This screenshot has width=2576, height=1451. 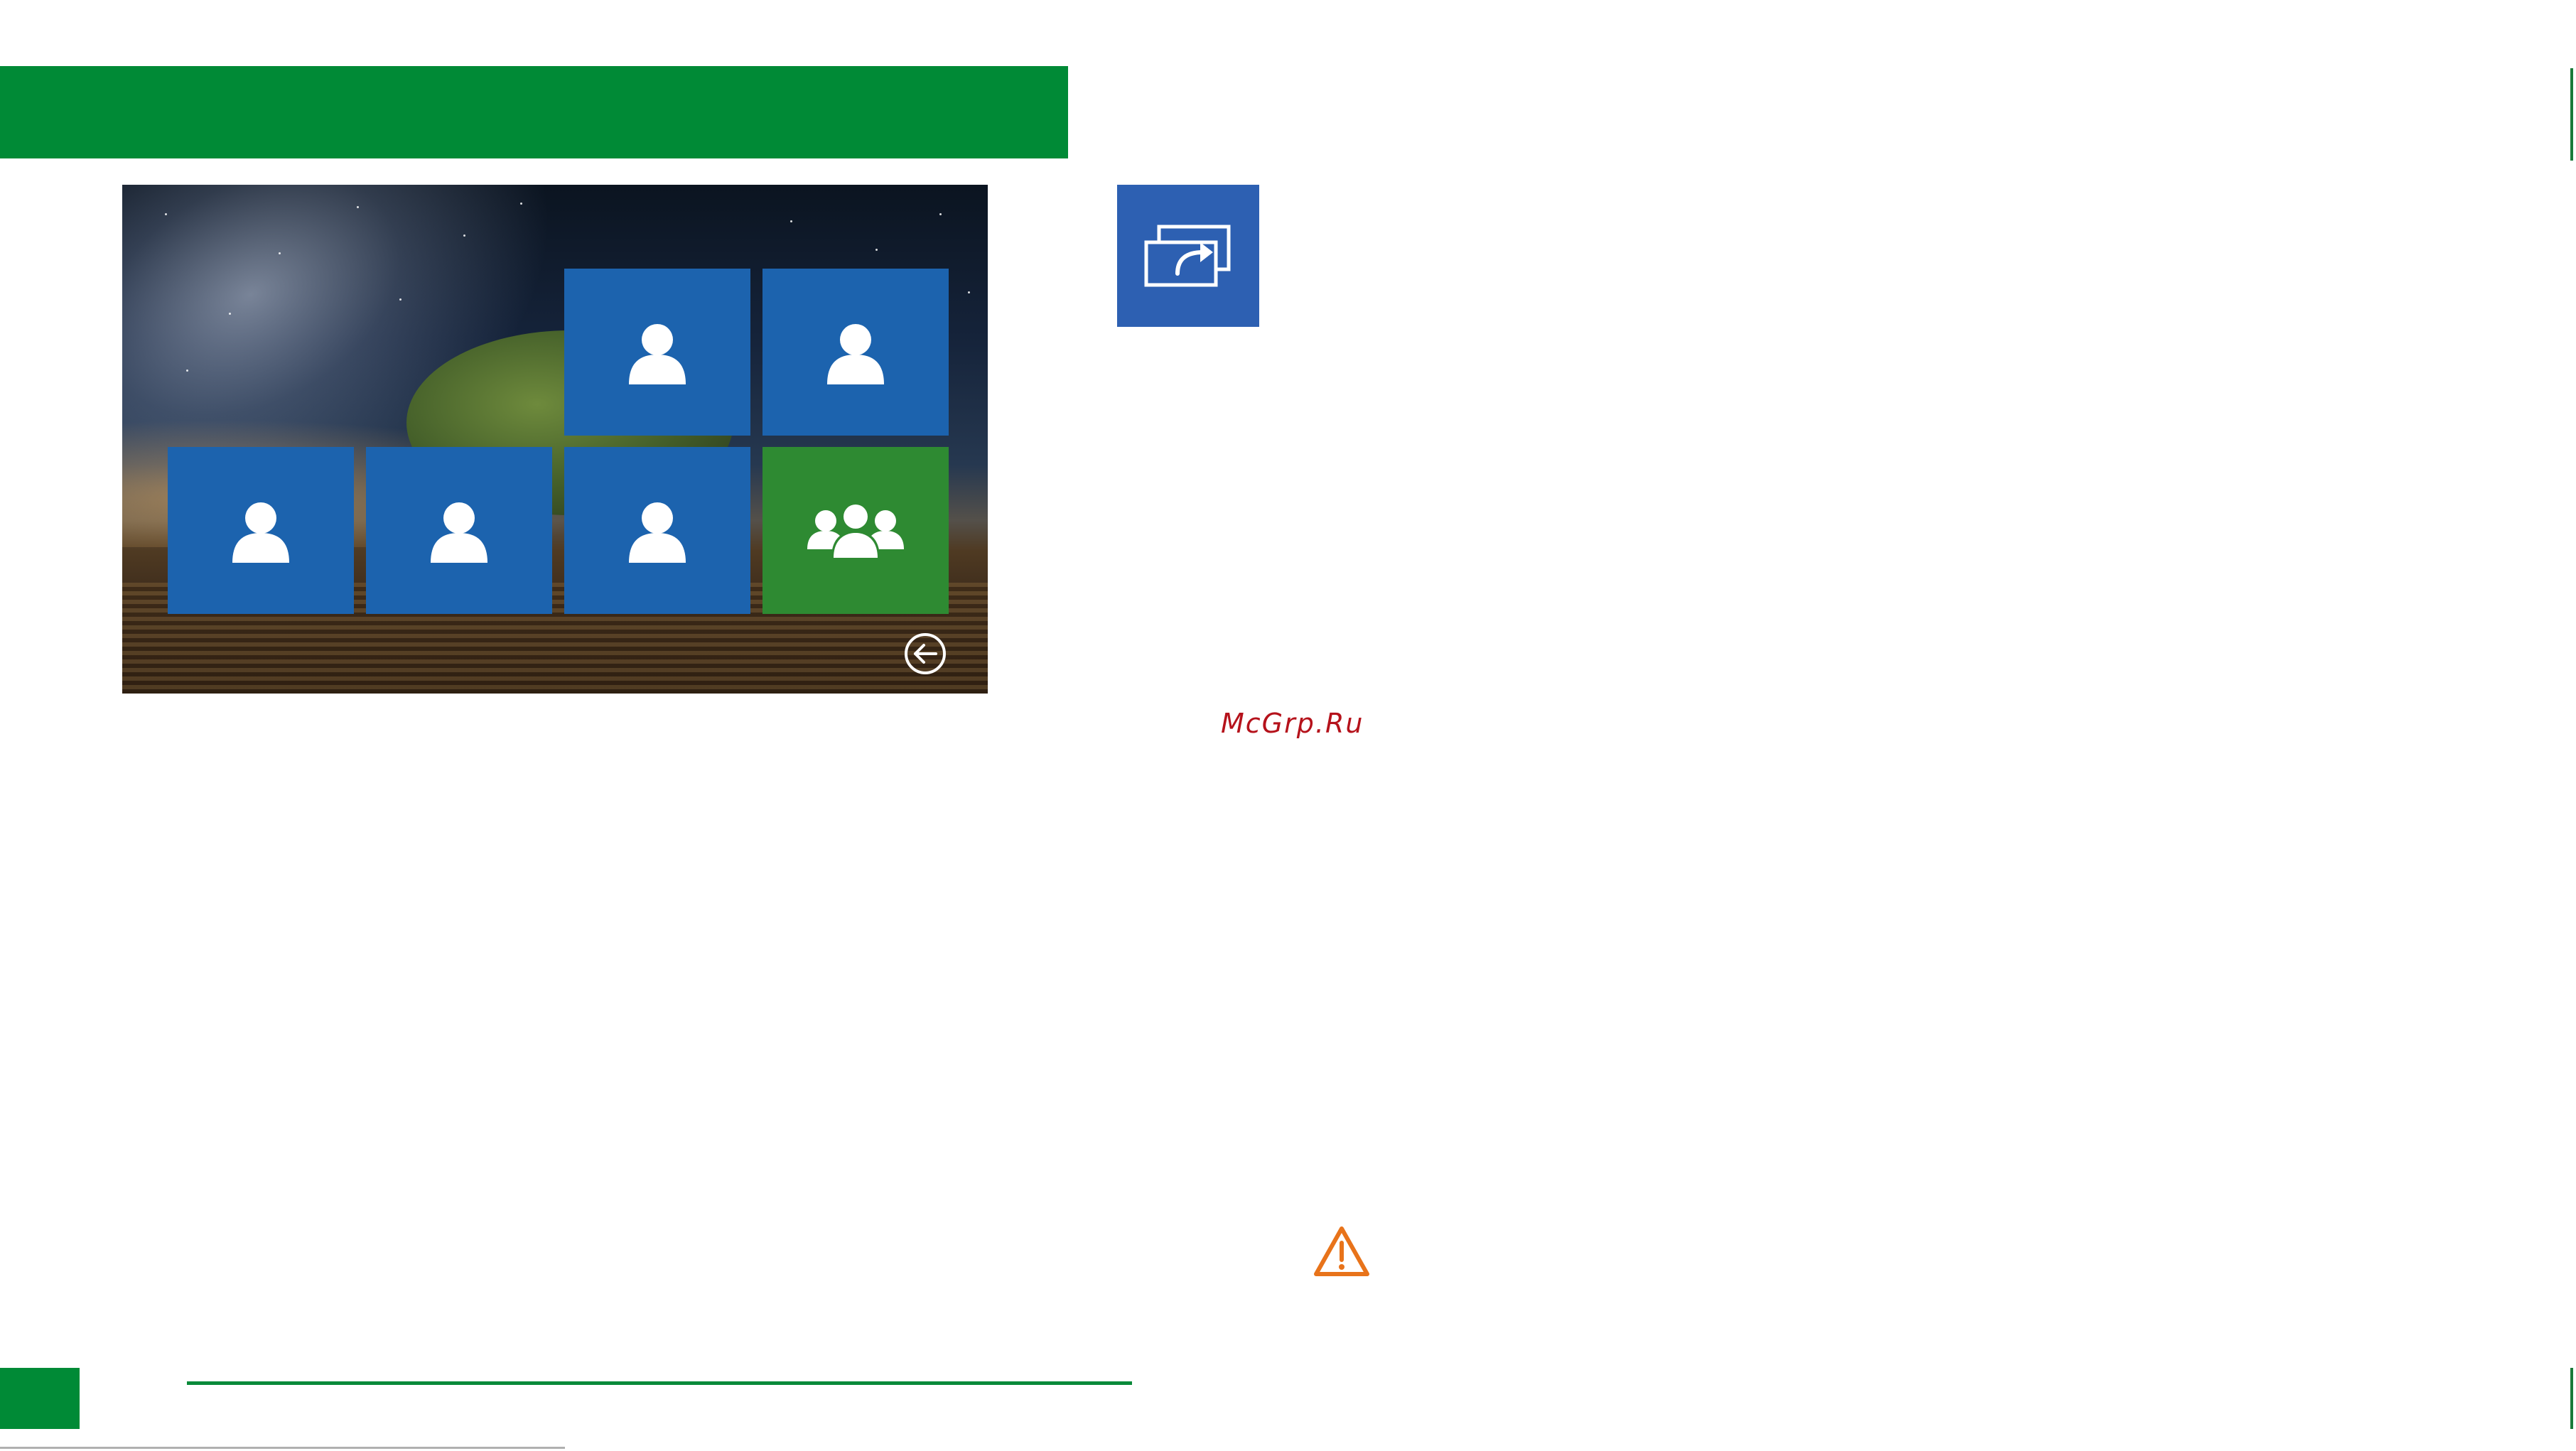 I want to click on call-forward-tile, so click(x=1188, y=256).